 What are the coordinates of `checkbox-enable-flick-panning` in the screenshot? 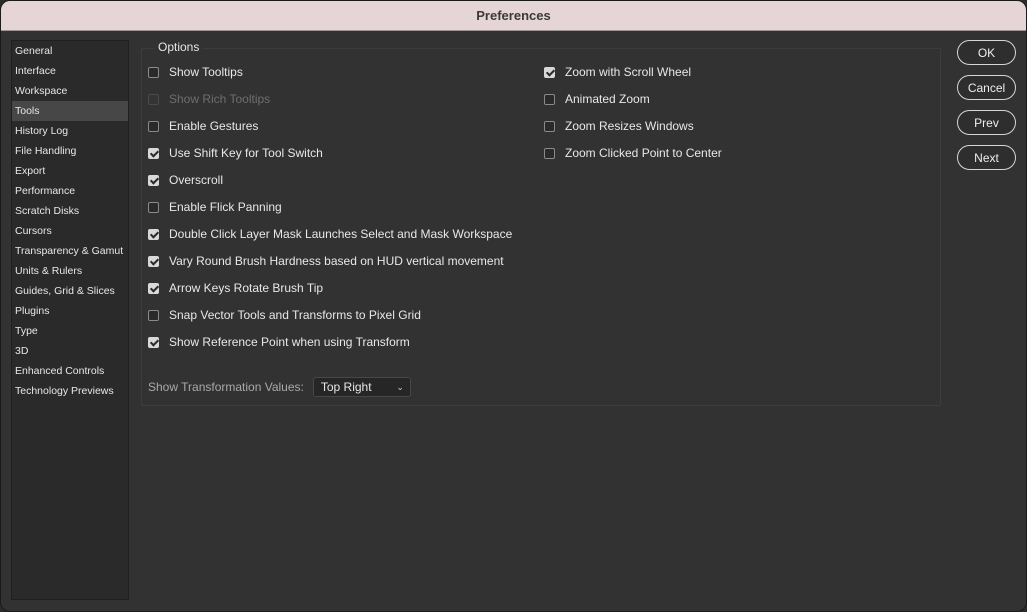 It's located at (153, 207).